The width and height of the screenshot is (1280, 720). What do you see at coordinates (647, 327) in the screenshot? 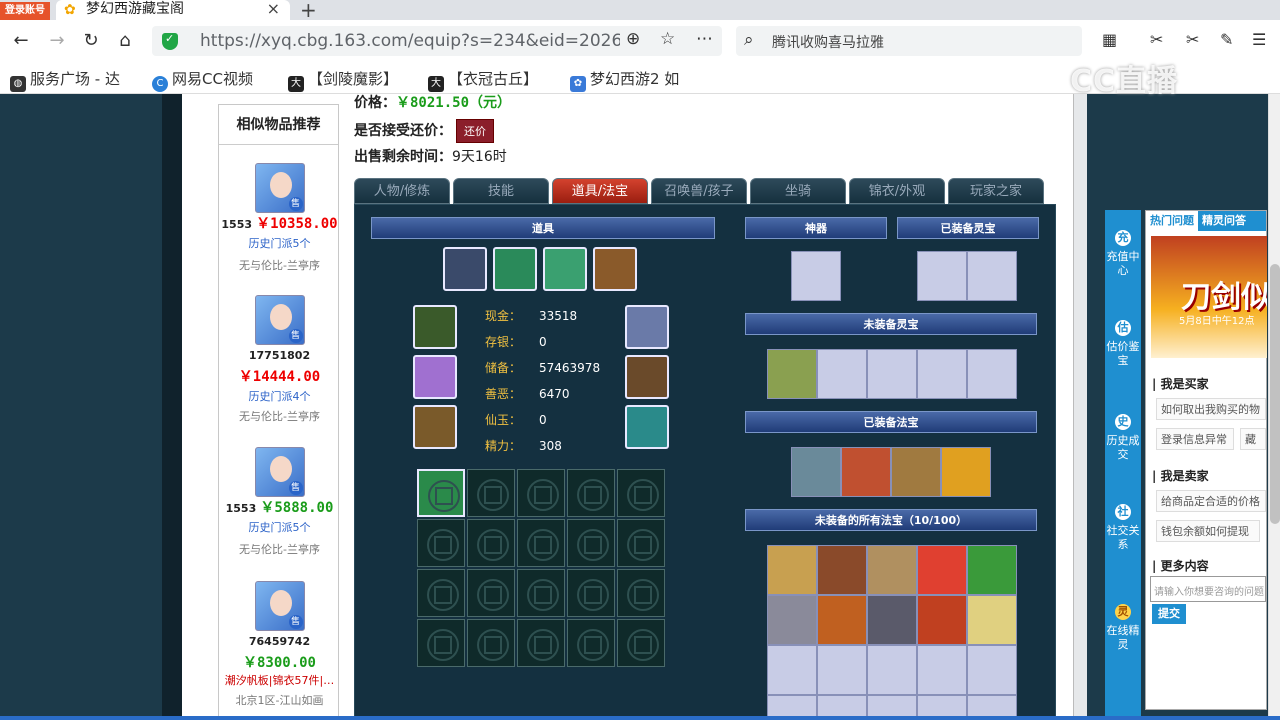
I see `armor-item` at bounding box center [647, 327].